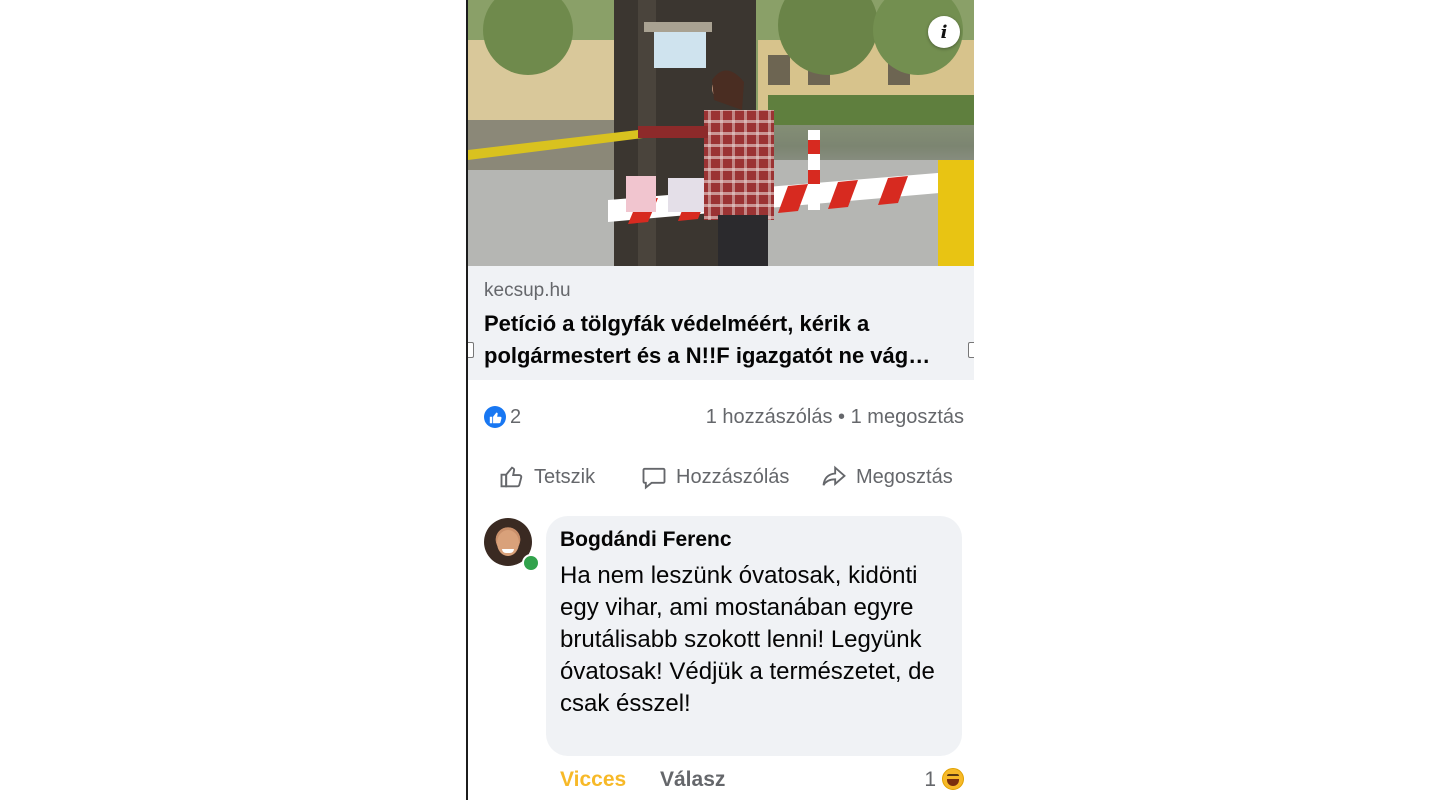 The image size is (1440, 800). Describe the element at coordinates (904, 476) in the screenshot. I see `share-button-label: Megosztás` at that location.